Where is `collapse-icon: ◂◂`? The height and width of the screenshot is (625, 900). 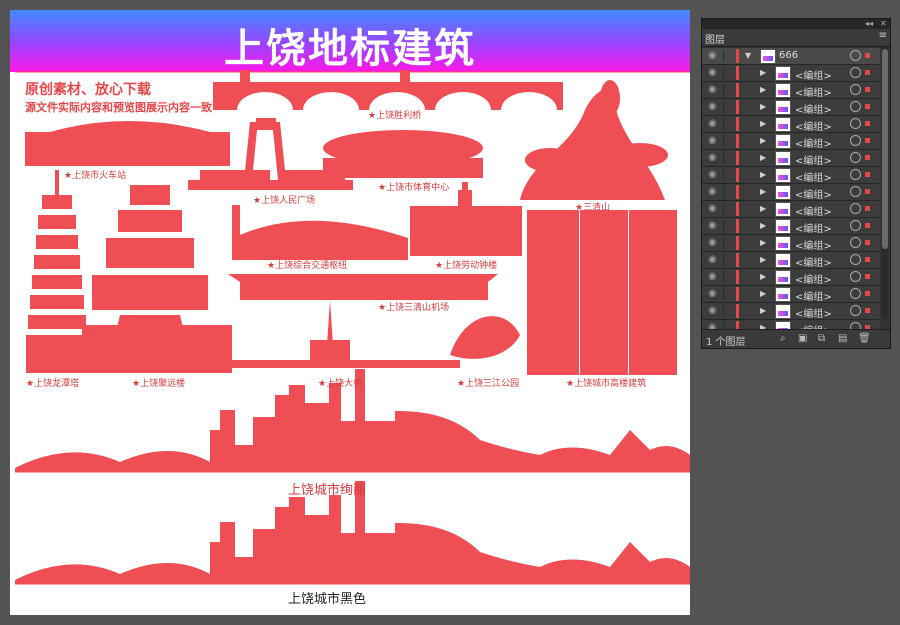 collapse-icon: ◂◂ is located at coordinates (869, 23).